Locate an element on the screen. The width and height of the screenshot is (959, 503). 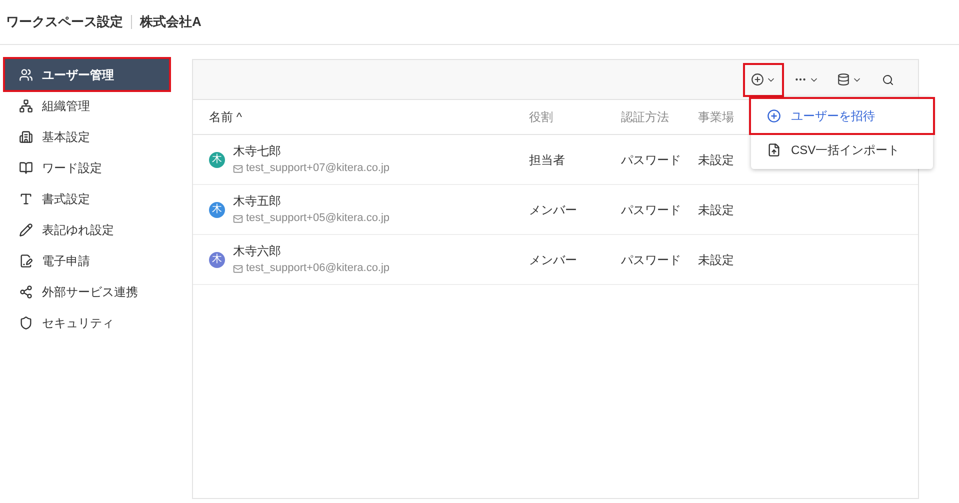
user-name: 木寺五郎 is located at coordinates (257, 201).